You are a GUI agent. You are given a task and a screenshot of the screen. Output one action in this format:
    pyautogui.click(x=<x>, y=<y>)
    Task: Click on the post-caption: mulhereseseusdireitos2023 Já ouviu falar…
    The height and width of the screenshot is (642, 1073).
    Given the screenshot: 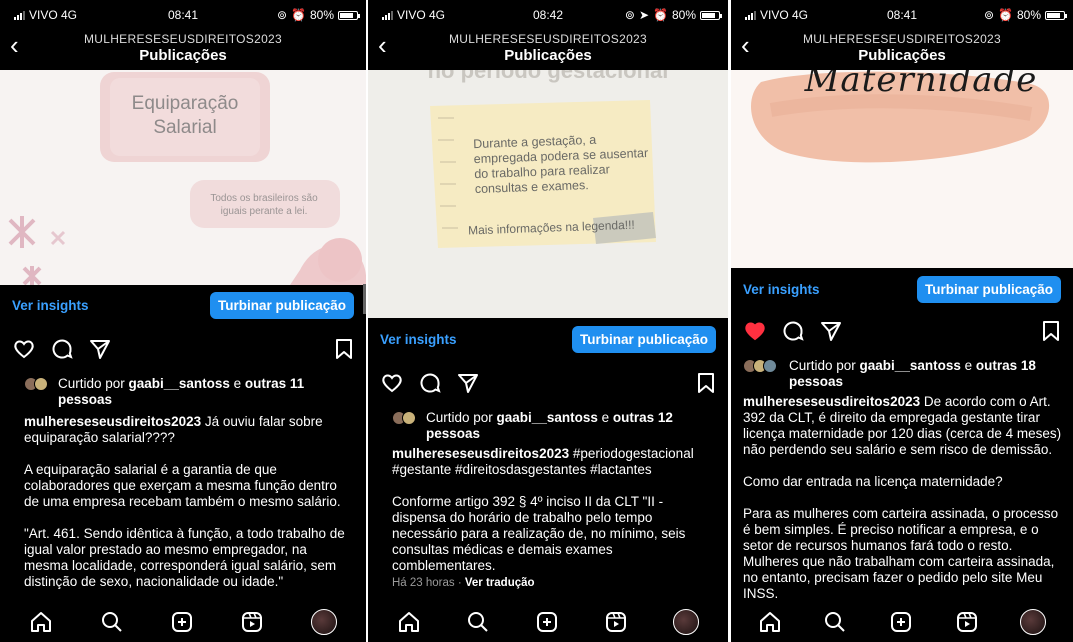 What is the action you would take?
    pyautogui.click(x=189, y=510)
    